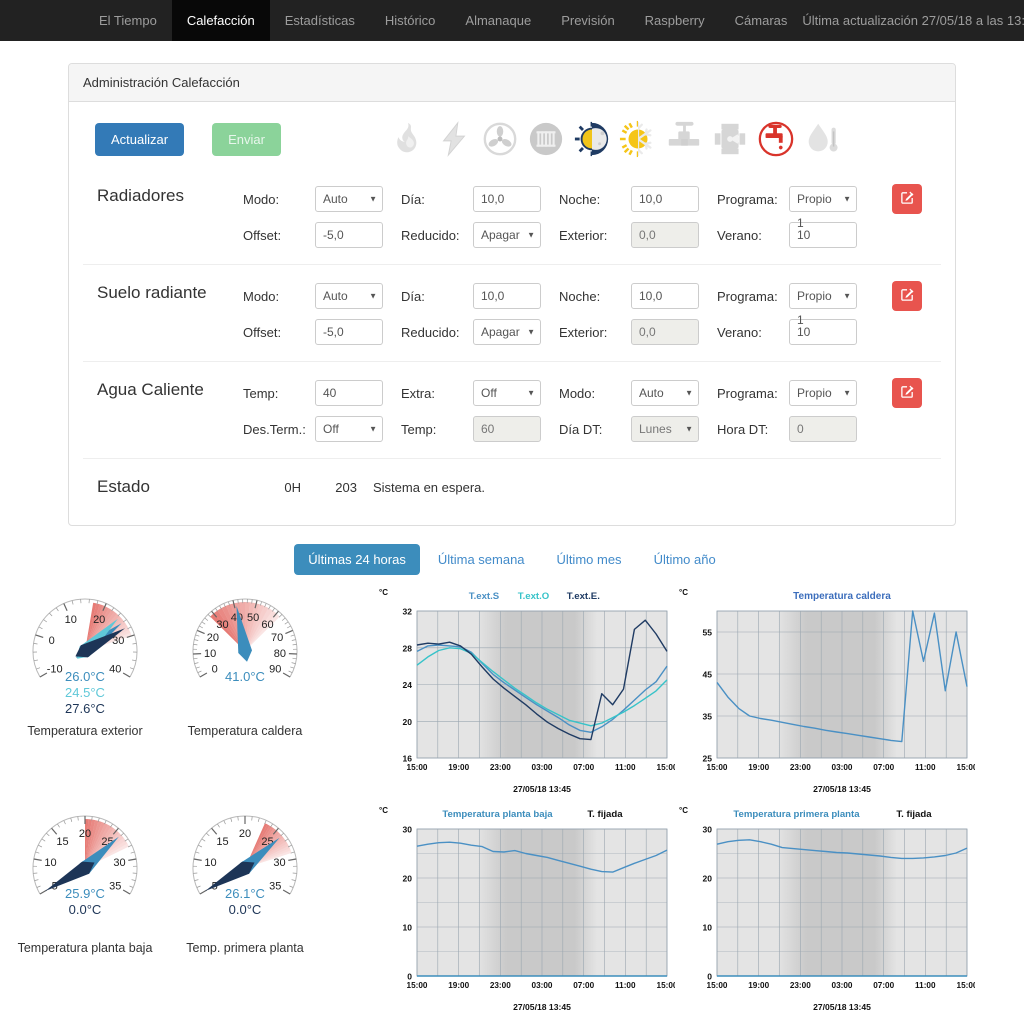 The image size is (1024, 1019). What do you see at coordinates (753, 393) in the screenshot?
I see `field-label: Programa:` at bounding box center [753, 393].